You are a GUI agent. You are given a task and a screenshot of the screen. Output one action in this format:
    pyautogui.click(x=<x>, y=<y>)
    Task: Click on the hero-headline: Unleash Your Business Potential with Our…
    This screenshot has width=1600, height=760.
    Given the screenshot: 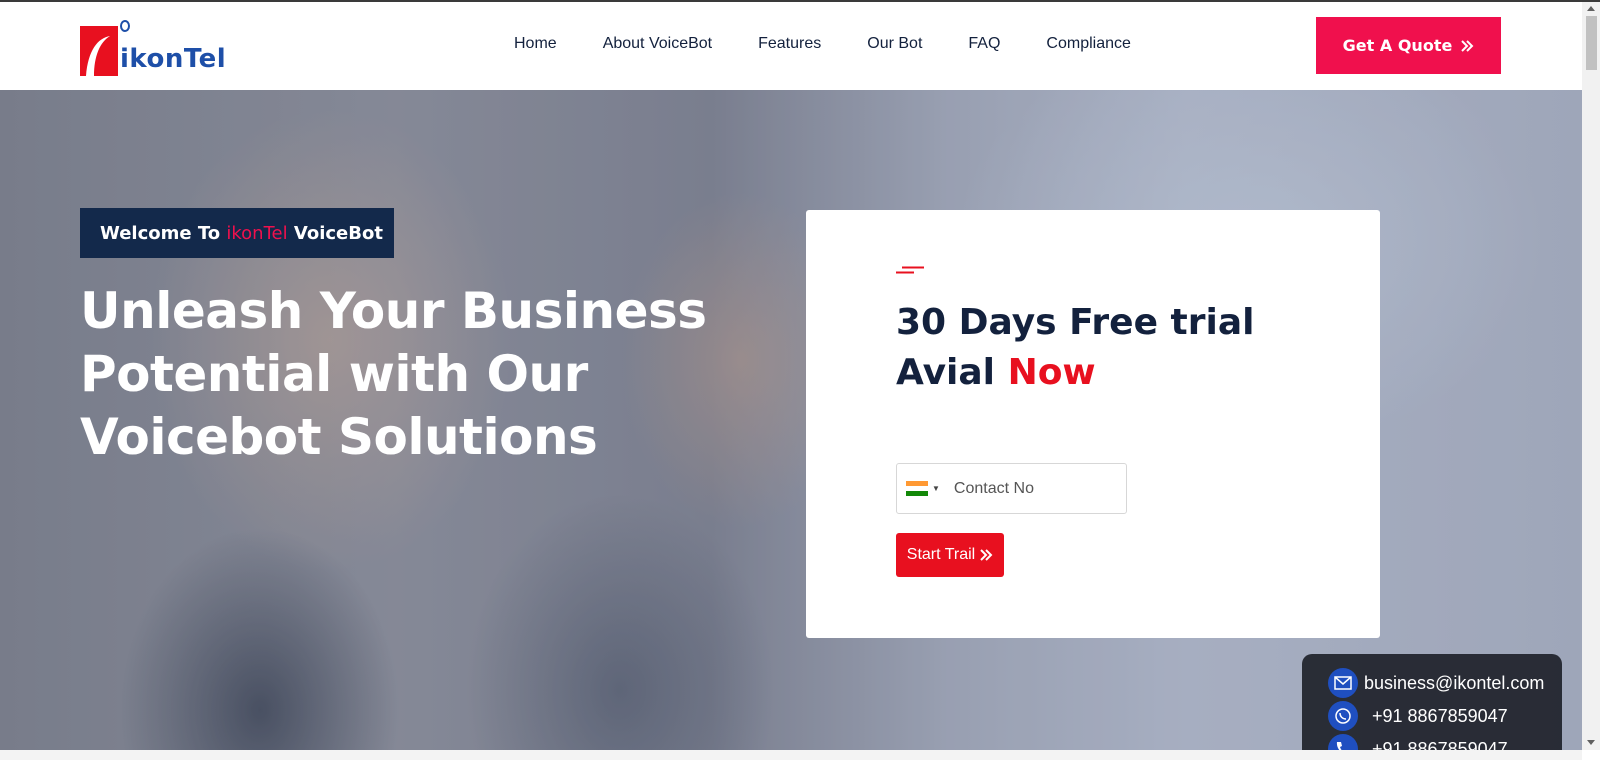 What is the action you would take?
    pyautogui.click(x=393, y=374)
    